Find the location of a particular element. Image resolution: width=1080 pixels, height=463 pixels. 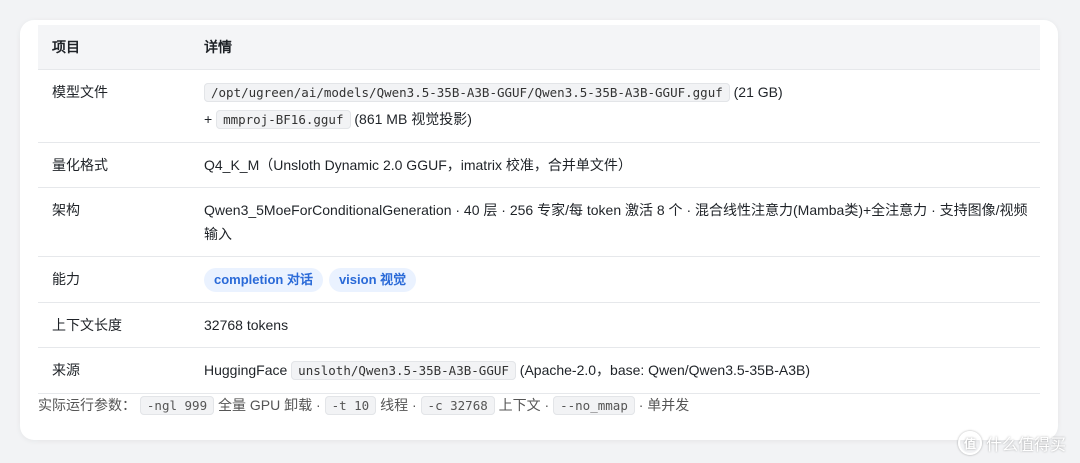

param-code: --no_mmap is located at coordinates (594, 405).